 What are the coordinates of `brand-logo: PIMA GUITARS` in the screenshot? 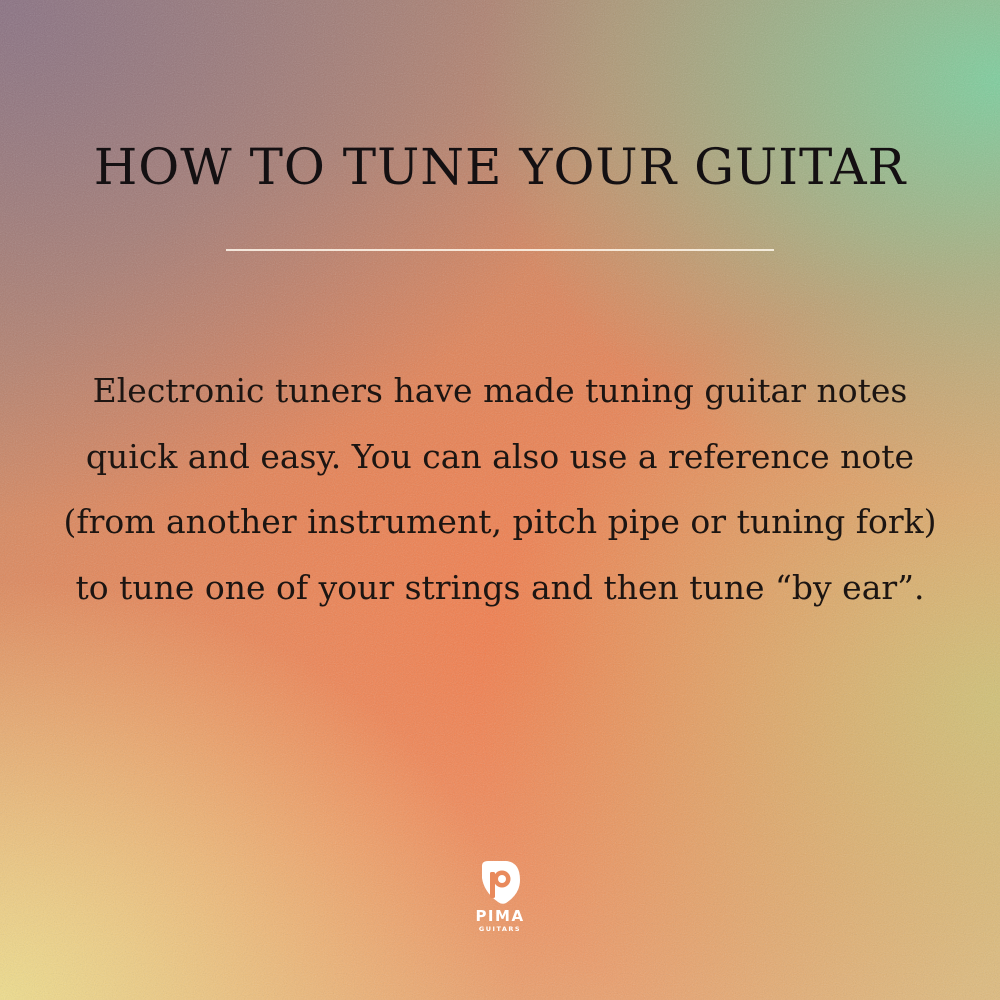 It's located at (500, 900).